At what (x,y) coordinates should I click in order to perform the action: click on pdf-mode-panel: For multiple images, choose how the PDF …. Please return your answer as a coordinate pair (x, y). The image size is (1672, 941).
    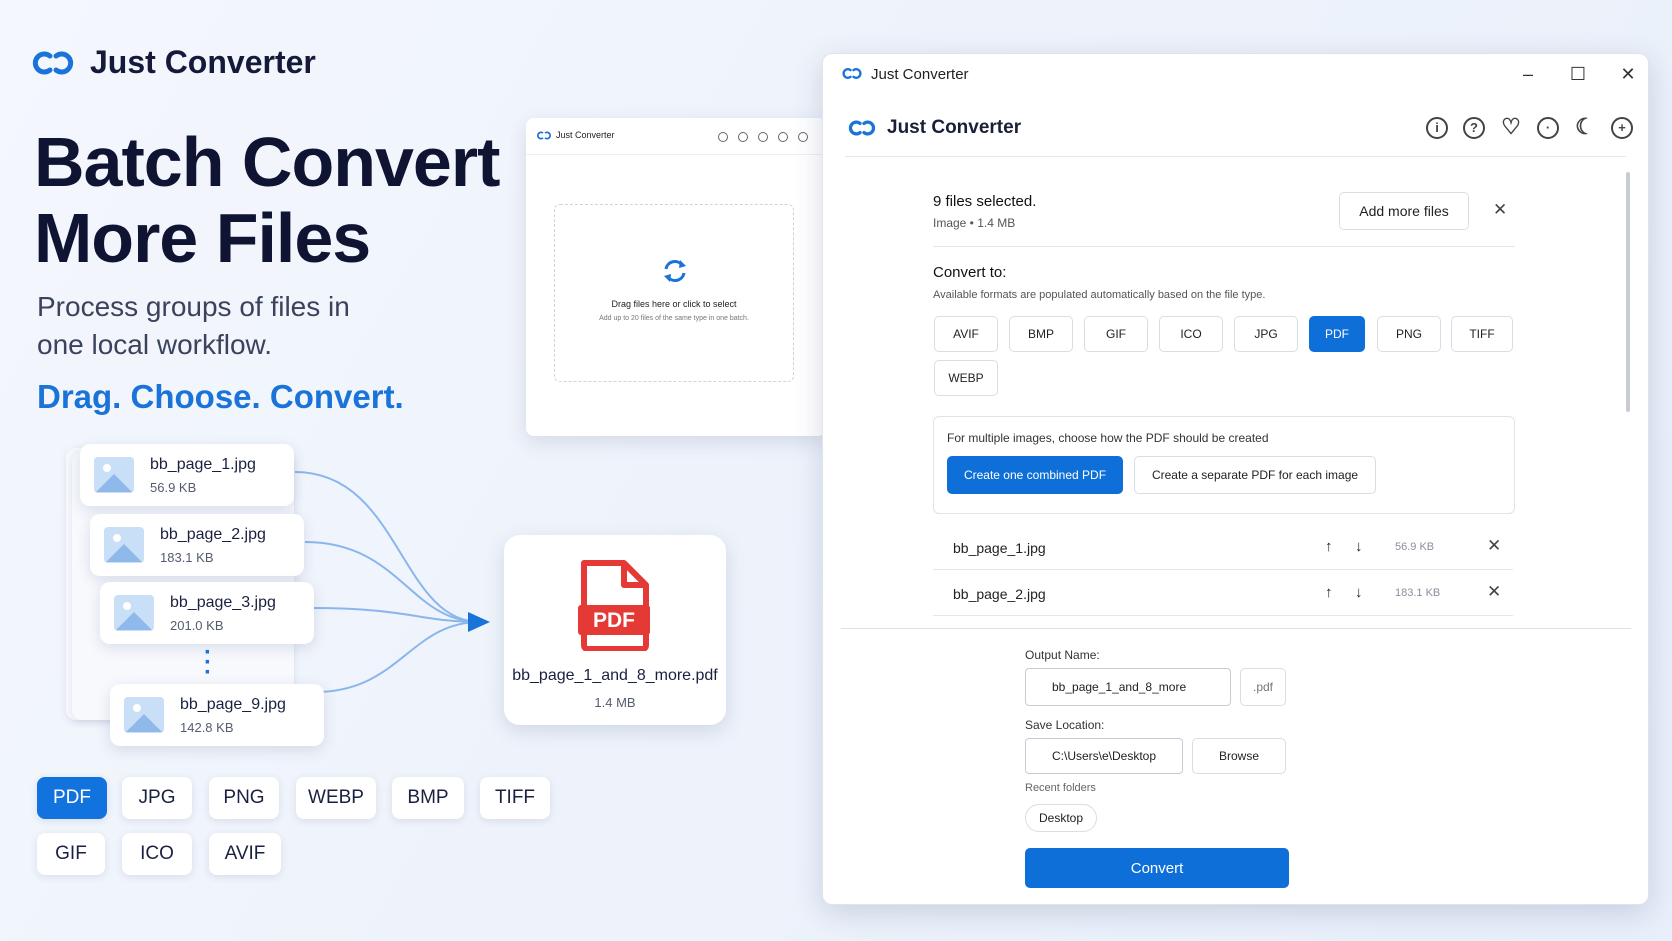
    Looking at the image, I should click on (1224, 465).